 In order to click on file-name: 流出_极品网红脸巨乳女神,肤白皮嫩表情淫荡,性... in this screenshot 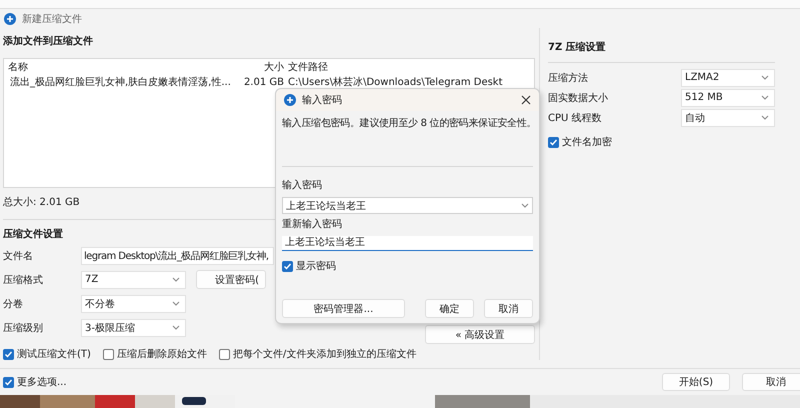, I will do `click(120, 82)`.